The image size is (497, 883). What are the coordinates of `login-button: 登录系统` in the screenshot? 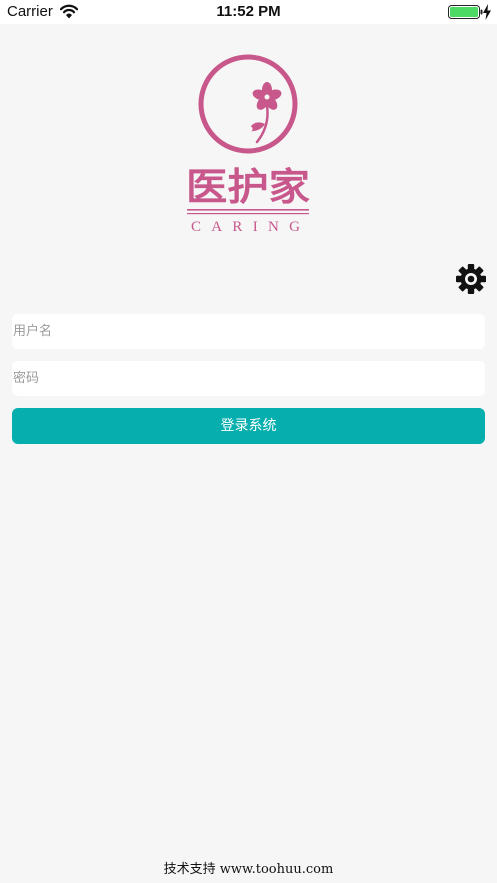 It's located at (248, 426).